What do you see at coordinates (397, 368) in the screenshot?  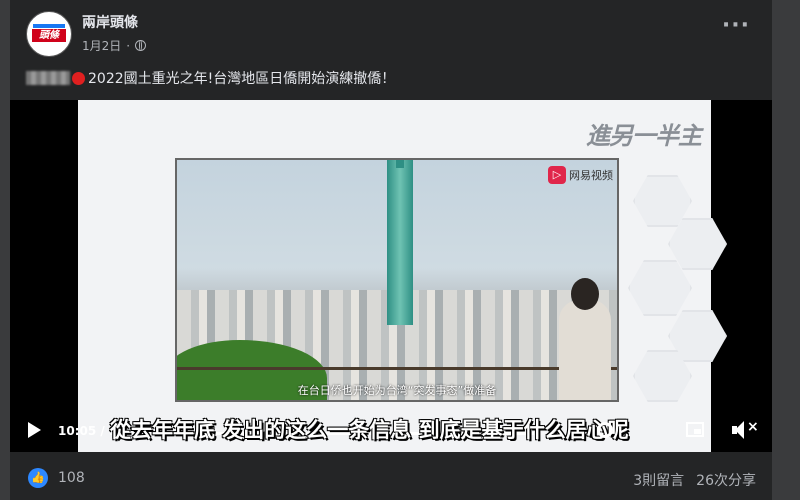 I see `railing` at bounding box center [397, 368].